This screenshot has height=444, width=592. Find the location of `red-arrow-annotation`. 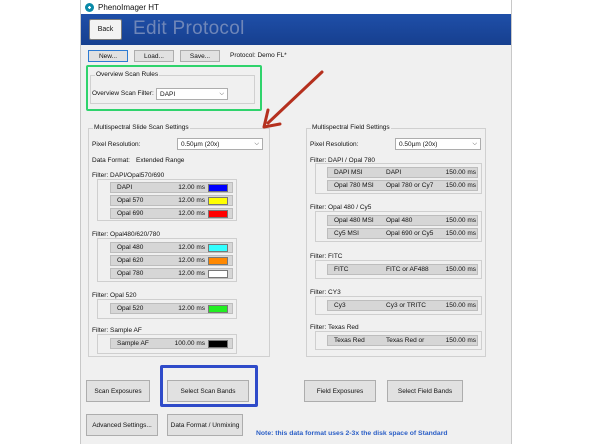

red-arrow-annotation is located at coordinates (293, 99).